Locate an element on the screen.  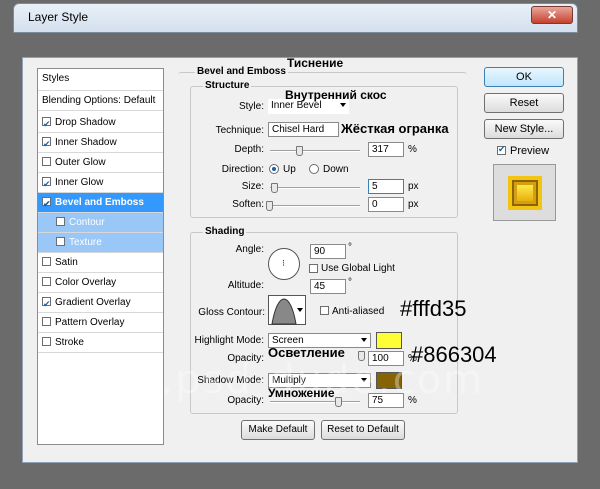
style-item-label: Inner Glow is located at coordinates (79, 182).